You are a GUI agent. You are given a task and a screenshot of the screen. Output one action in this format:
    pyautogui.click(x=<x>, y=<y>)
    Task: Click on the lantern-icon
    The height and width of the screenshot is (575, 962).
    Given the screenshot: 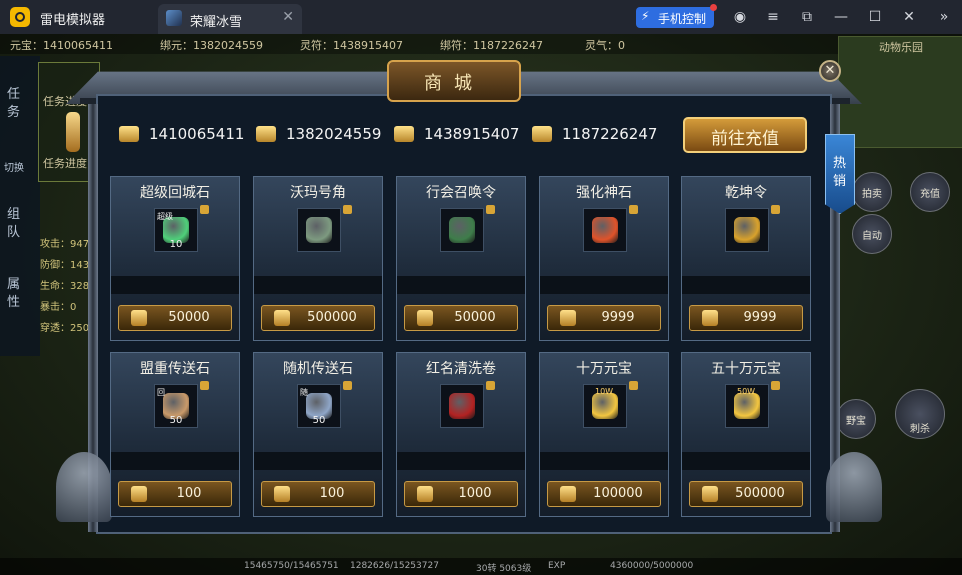 What is the action you would take?
    pyautogui.click(x=73, y=132)
    